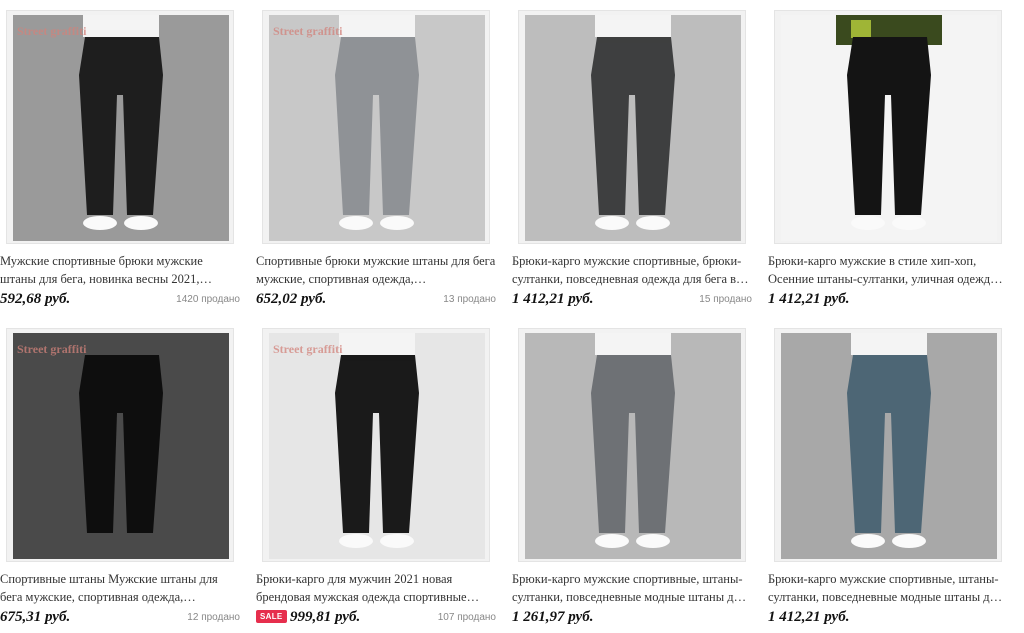 The width and height of the screenshot is (1024, 633). Describe the element at coordinates (271, 616) in the screenshot. I see `sale-badge: SALE` at that location.